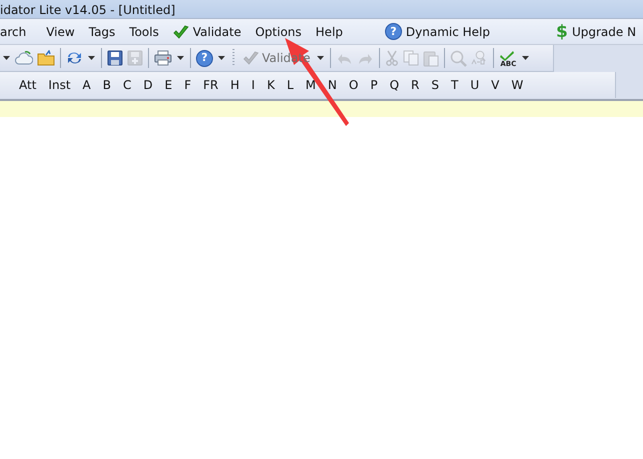  What do you see at coordinates (329, 31) in the screenshot?
I see `menu-item: Help` at bounding box center [329, 31].